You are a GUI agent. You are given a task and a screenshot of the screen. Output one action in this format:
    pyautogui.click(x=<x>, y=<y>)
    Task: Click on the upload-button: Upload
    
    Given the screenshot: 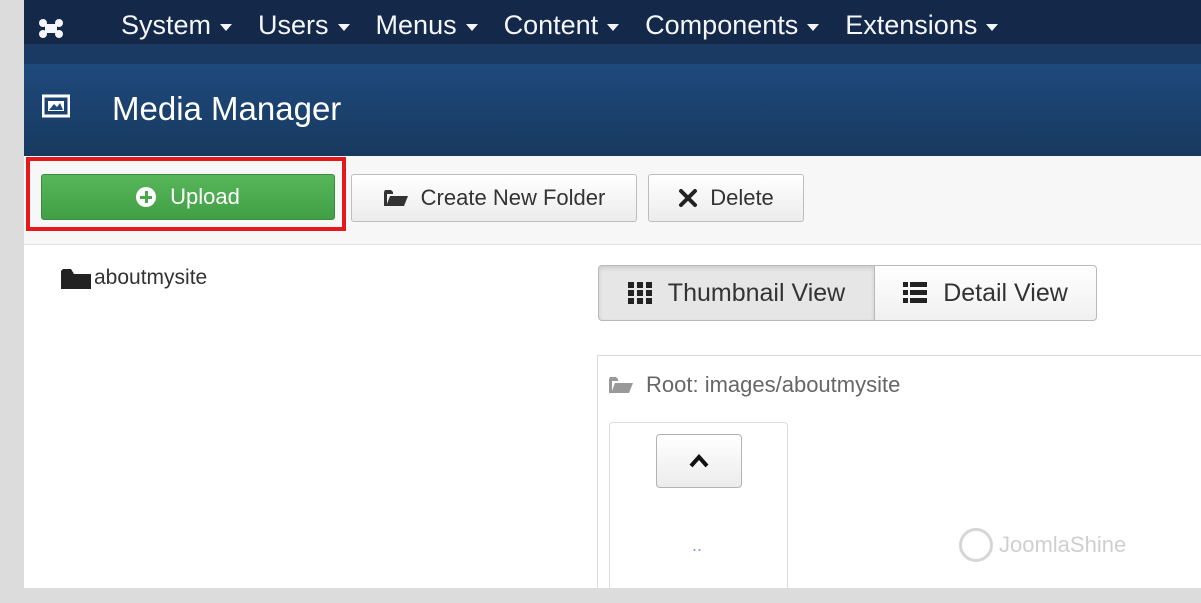 What is the action you would take?
    pyautogui.click(x=188, y=197)
    